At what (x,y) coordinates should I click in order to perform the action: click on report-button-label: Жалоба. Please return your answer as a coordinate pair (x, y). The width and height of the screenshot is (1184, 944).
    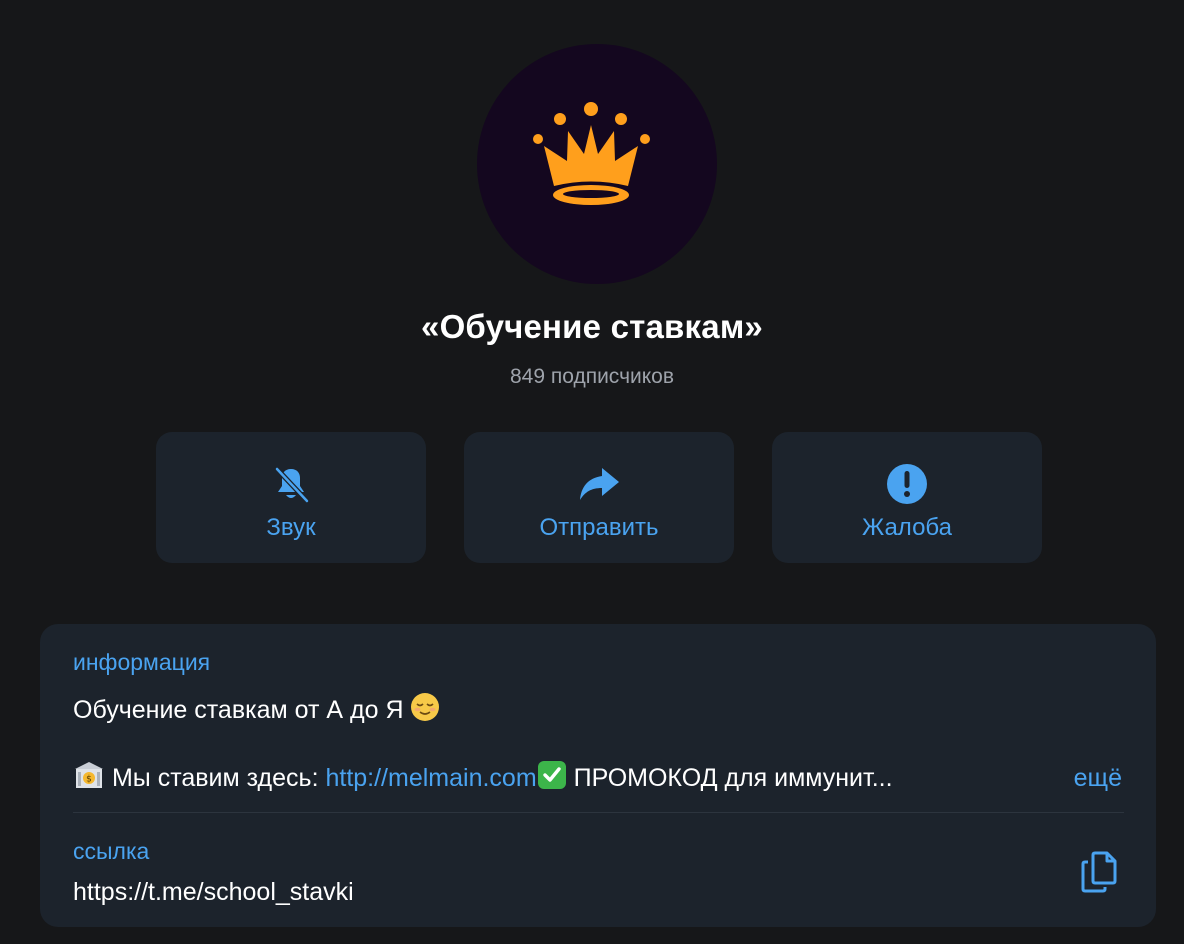
    Looking at the image, I should click on (907, 527).